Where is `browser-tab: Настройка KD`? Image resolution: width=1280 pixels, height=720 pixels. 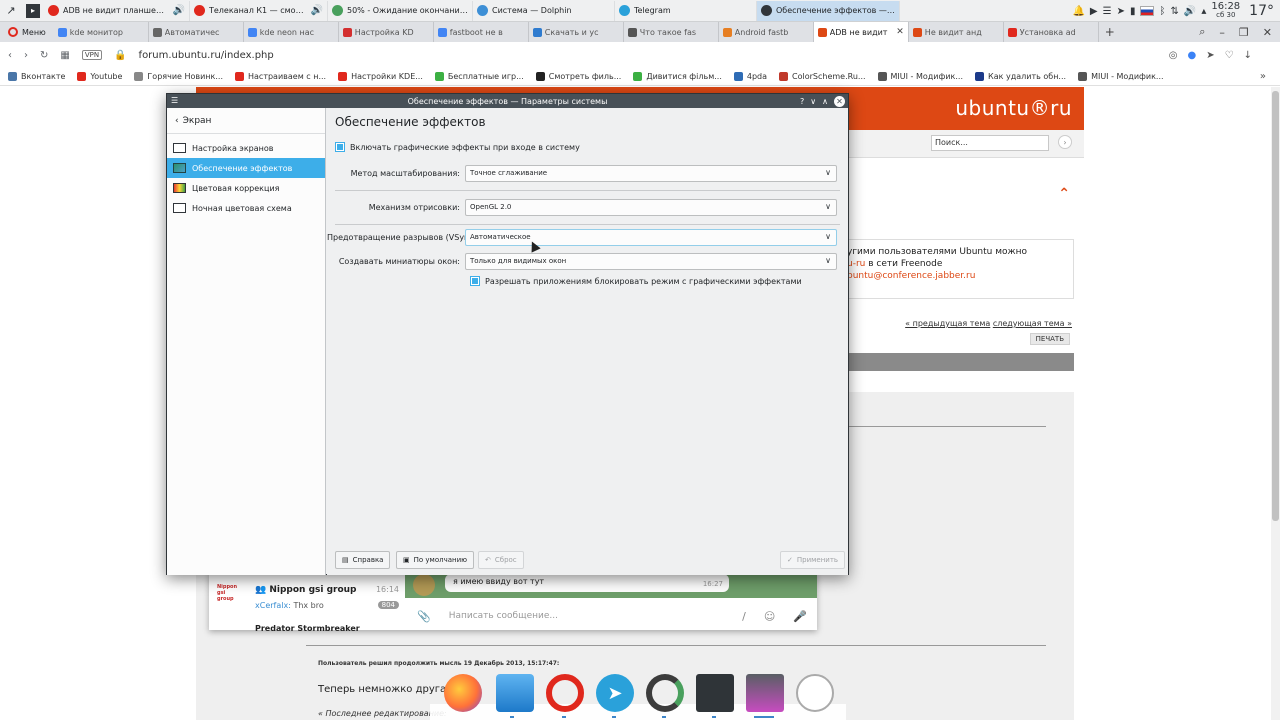
browser-tab: Настройка KD is located at coordinates (386, 32).